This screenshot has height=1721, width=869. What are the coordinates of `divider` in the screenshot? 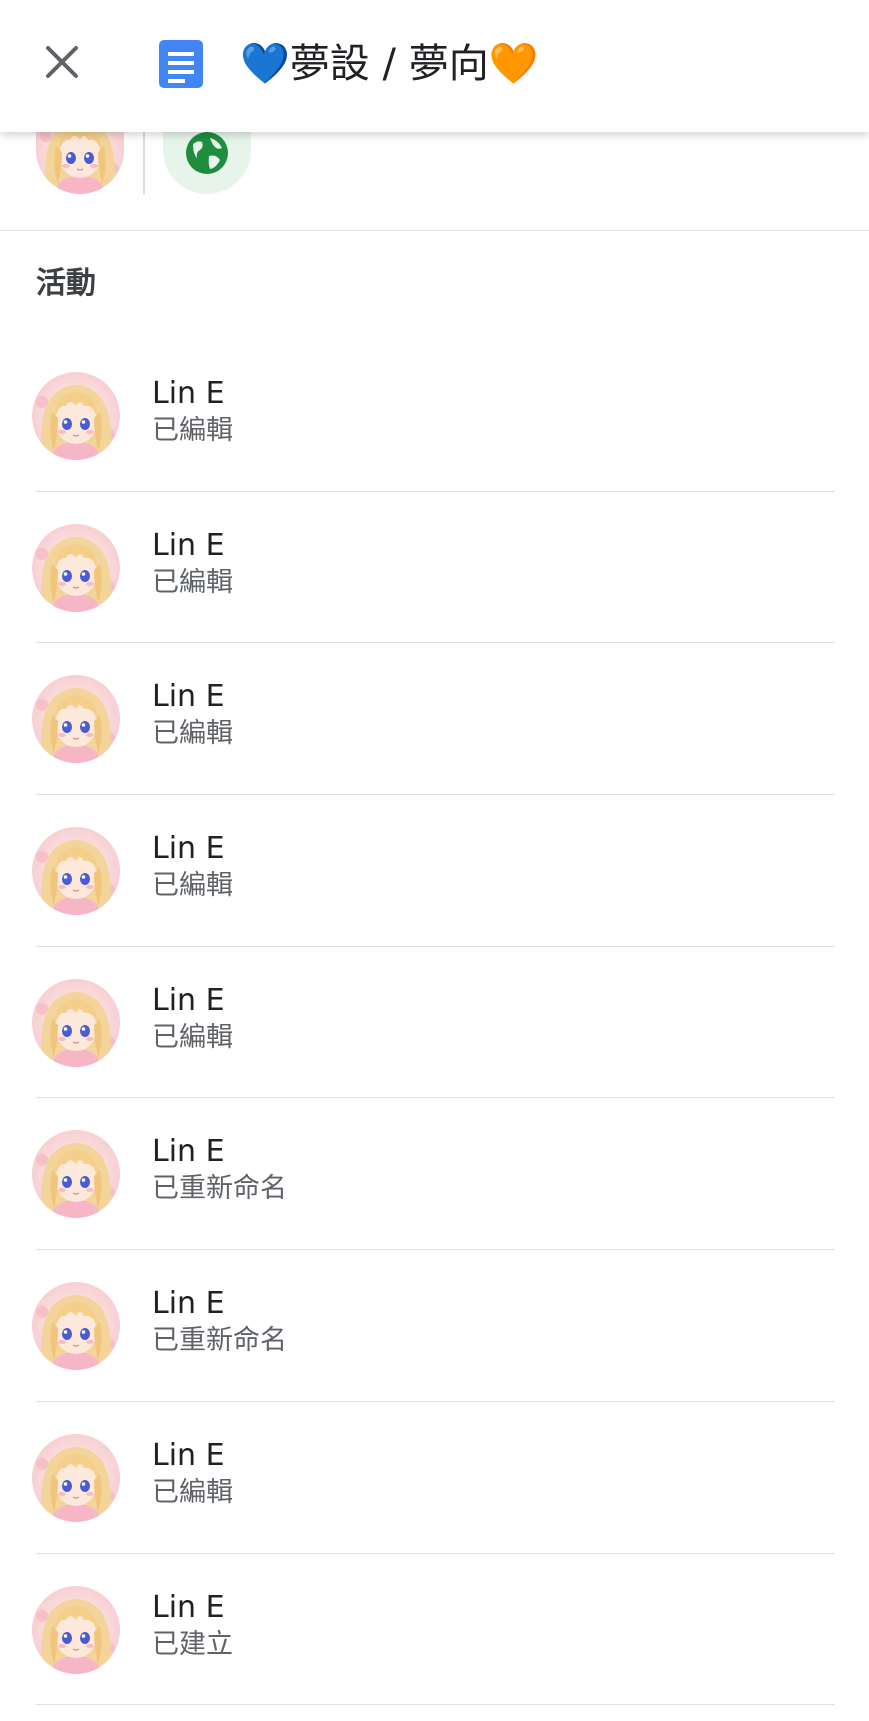 It's located at (144, 159).